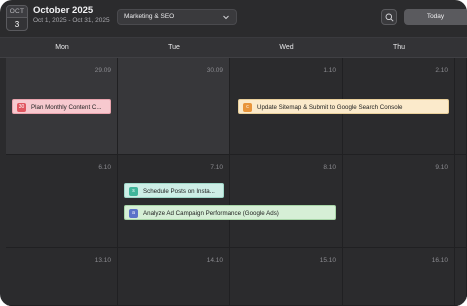  I want to click on search-icon, so click(389, 17).